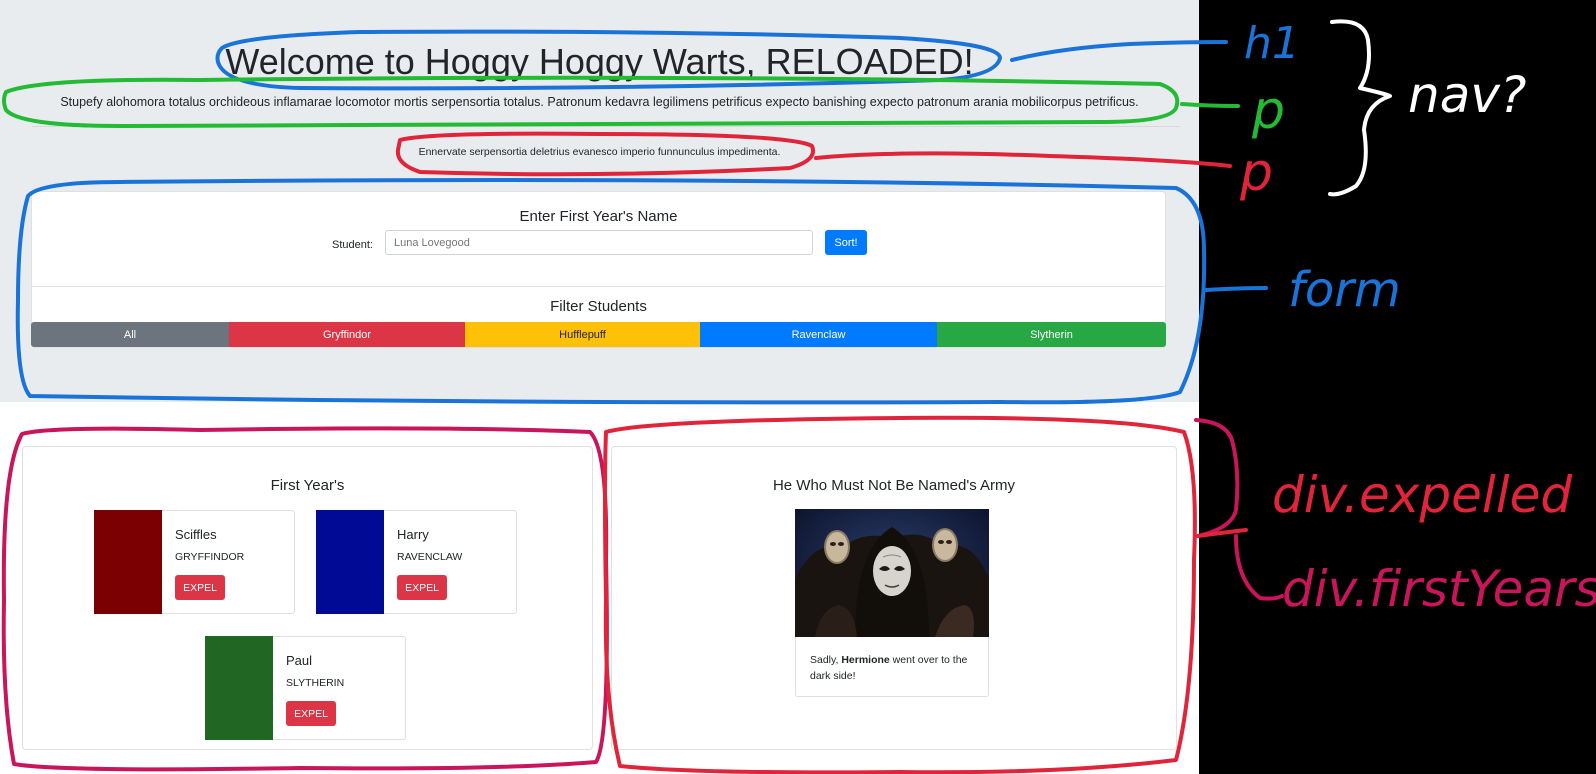  Describe the element at coordinates (598, 306) in the screenshot. I see `filter-title: Filter Students` at that location.